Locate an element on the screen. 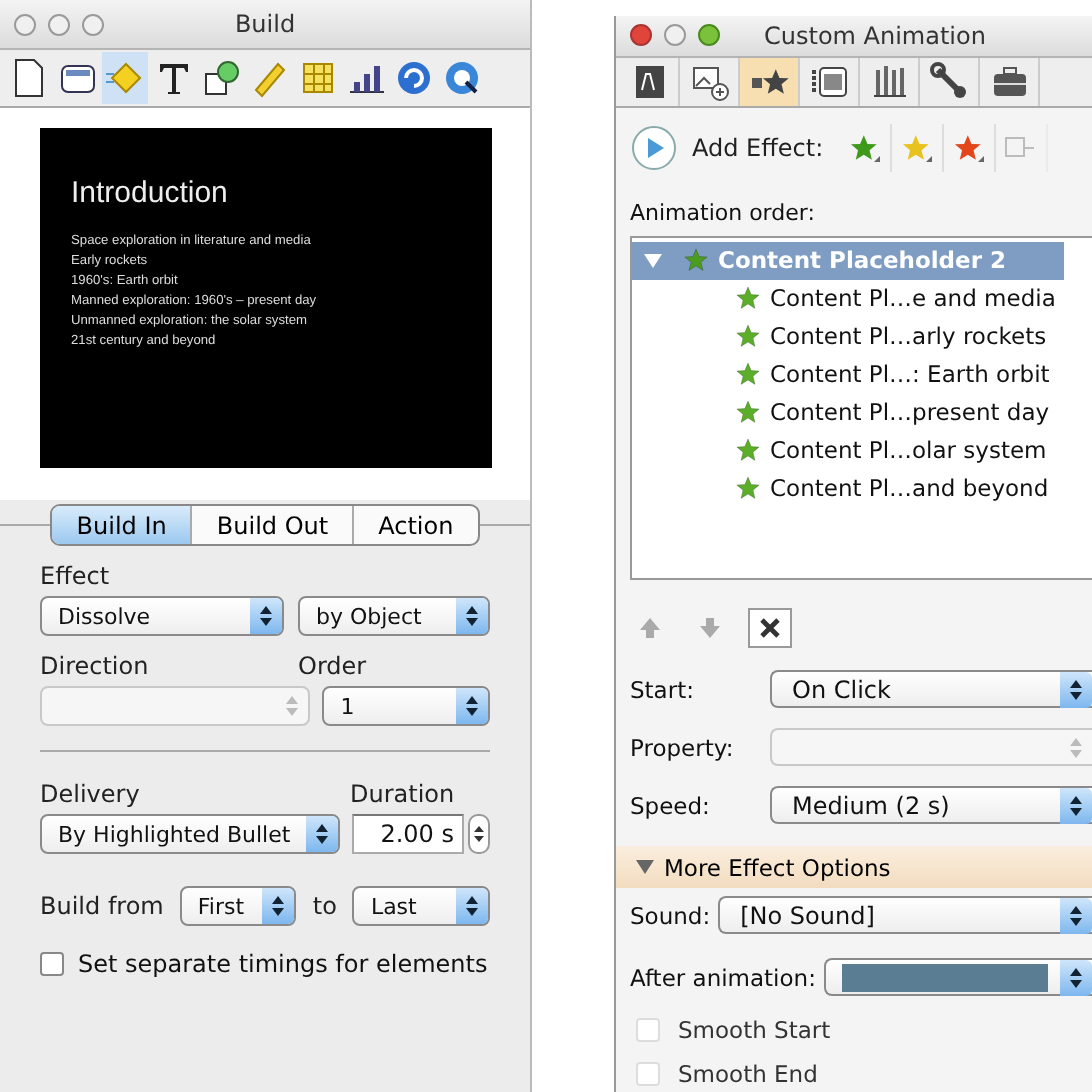 The height and width of the screenshot is (1092, 1092). field-label: Direction is located at coordinates (94, 666).